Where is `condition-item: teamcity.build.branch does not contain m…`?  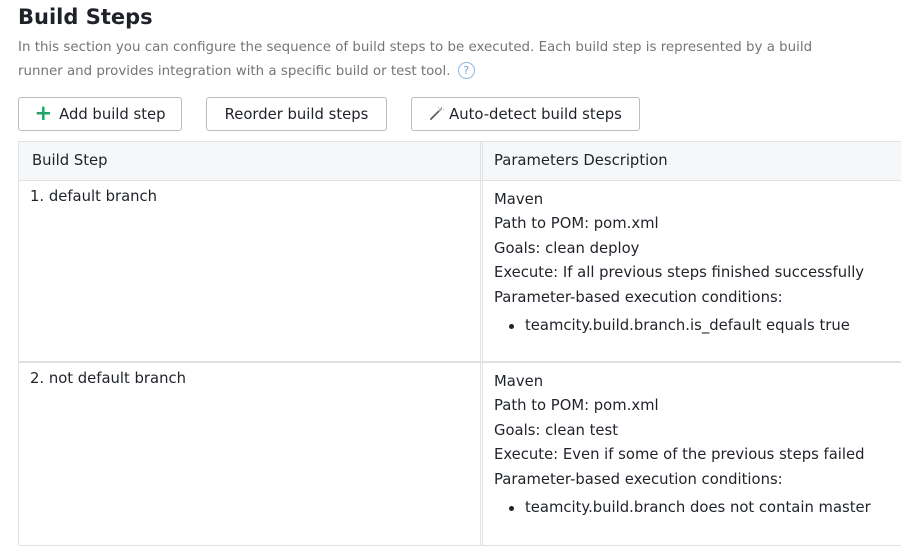 condition-item: teamcity.build.branch does not contain m… is located at coordinates (682, 508).